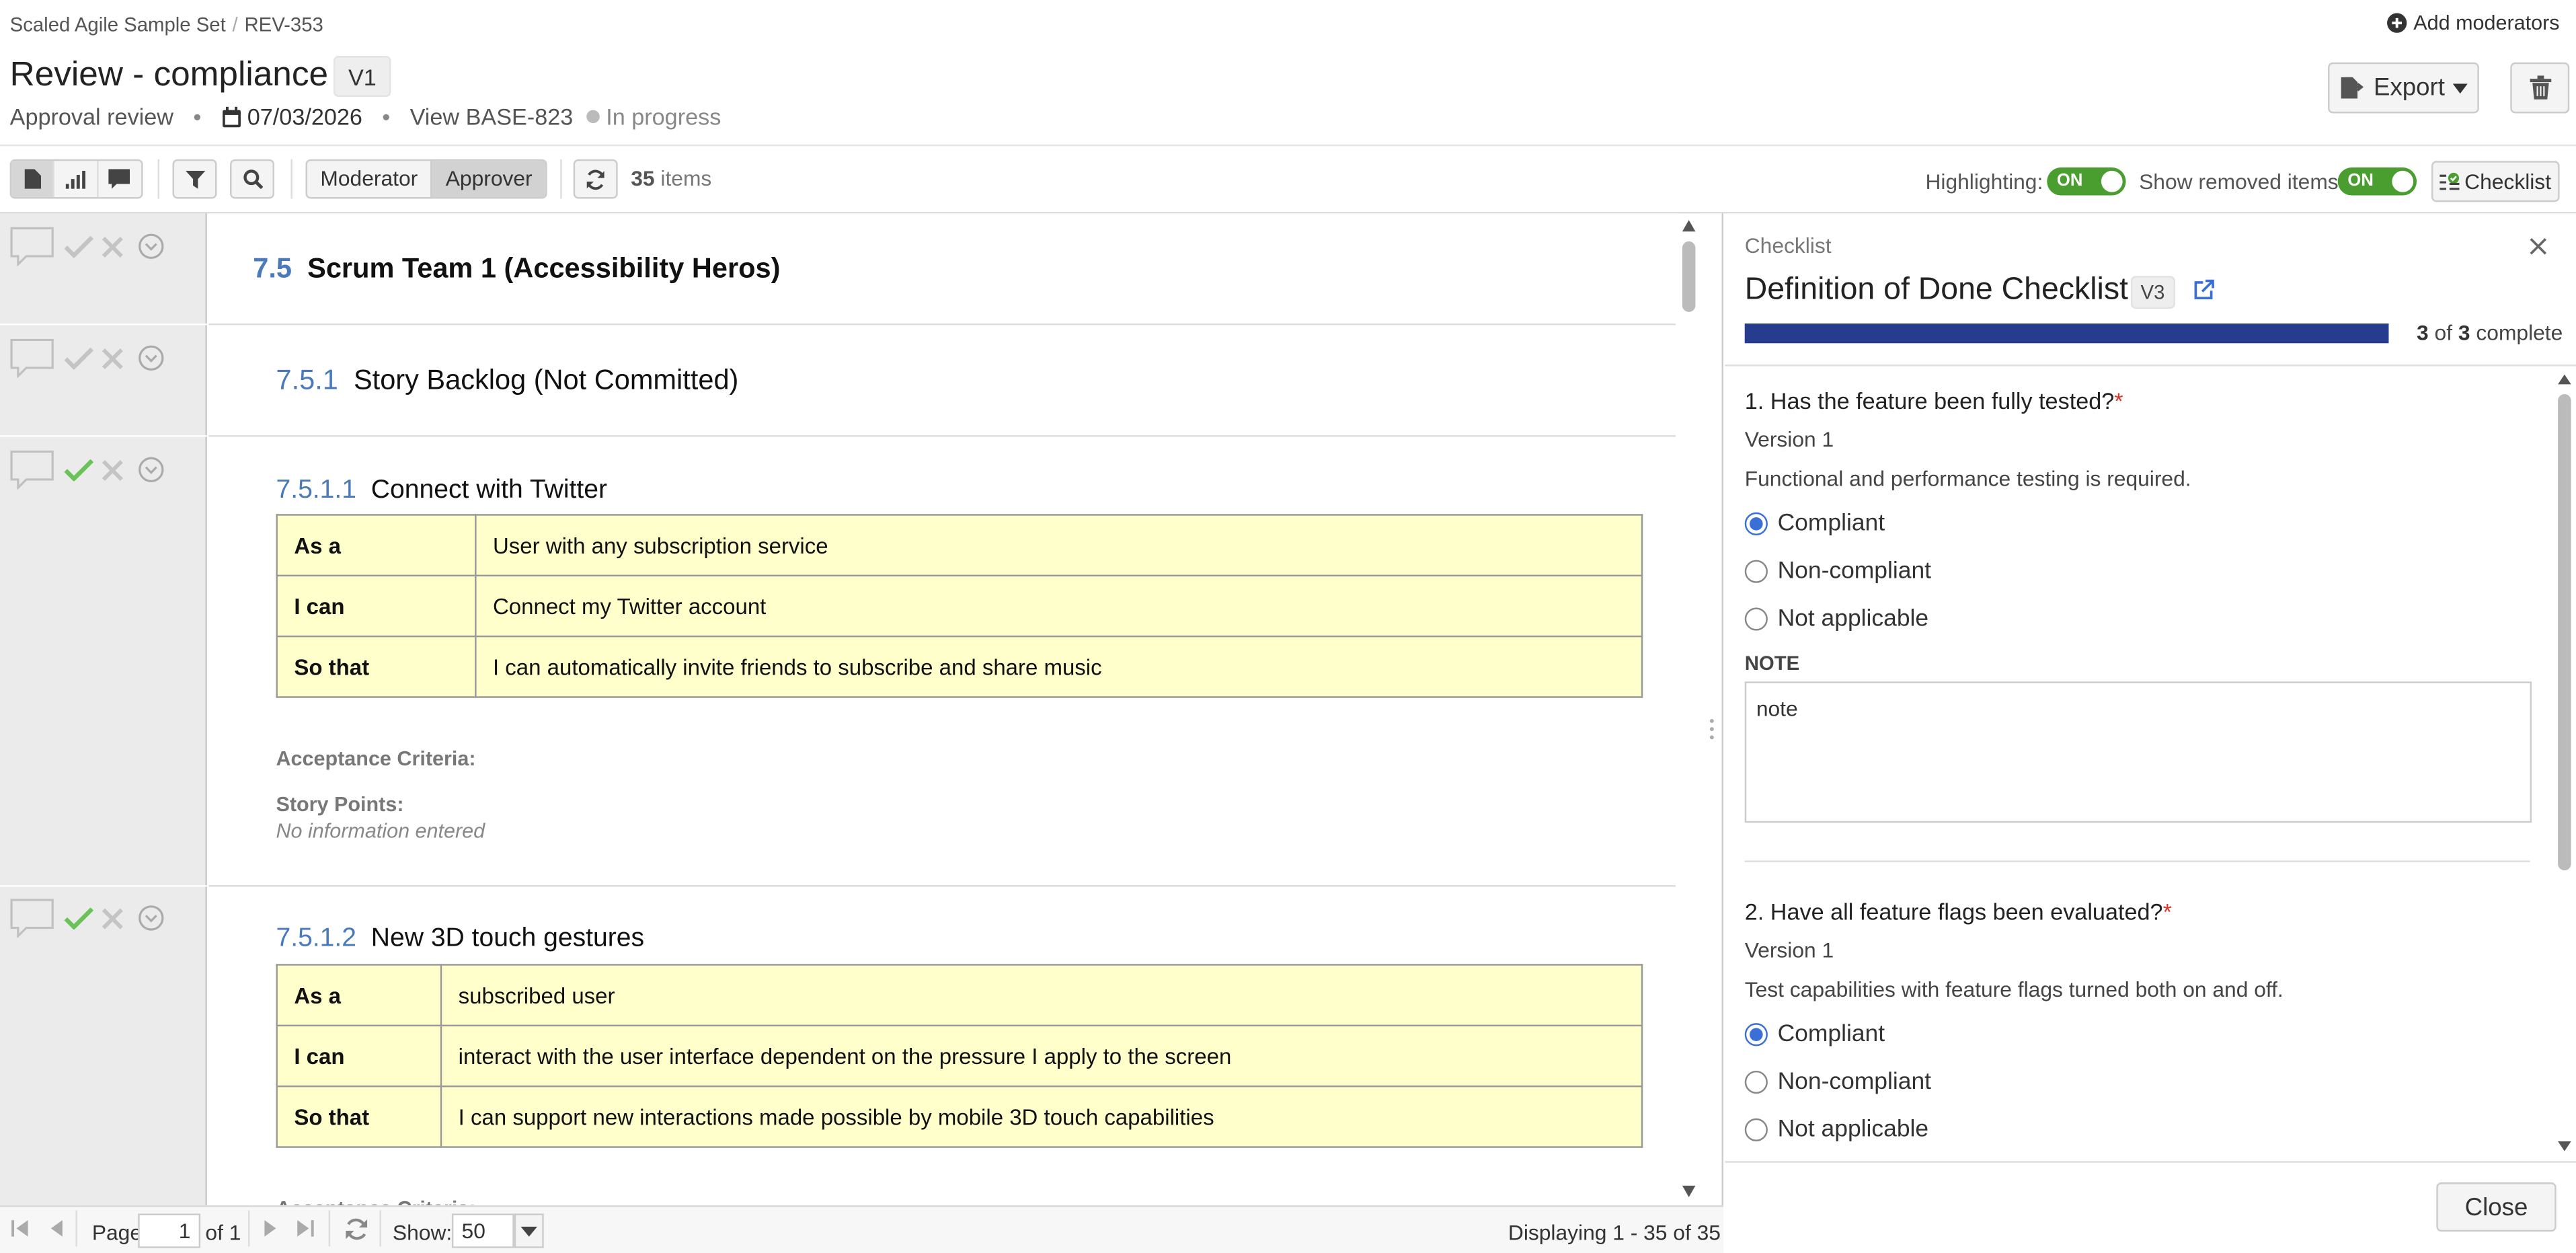 This screenshot has height=1253, width=2576. What do you see at coordinates (305, 1228) in the screenshot?
I see `last-page-icon` at bounding box center [305, 1228].